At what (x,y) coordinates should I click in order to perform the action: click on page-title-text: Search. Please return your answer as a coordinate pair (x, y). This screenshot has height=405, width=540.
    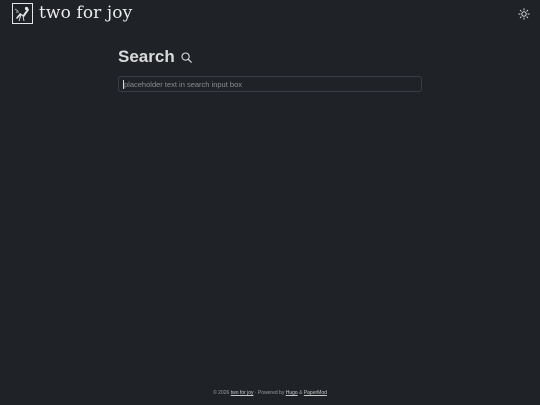
    Looking at the image, I should click on (146, 56).